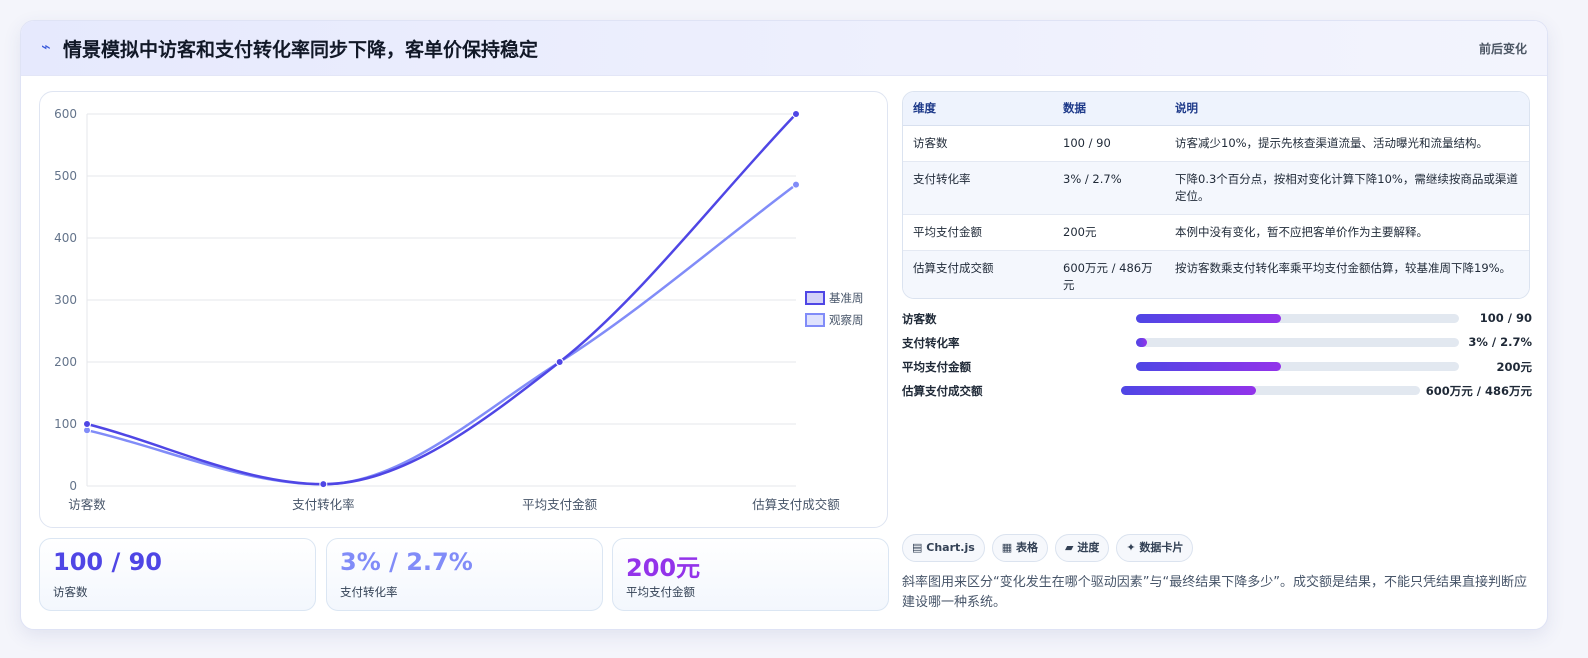  What do you see at coordinates (1131, 547) in the screenshot?
I see `sparkle-icon: ✦` at bounding box center [1131, 547].